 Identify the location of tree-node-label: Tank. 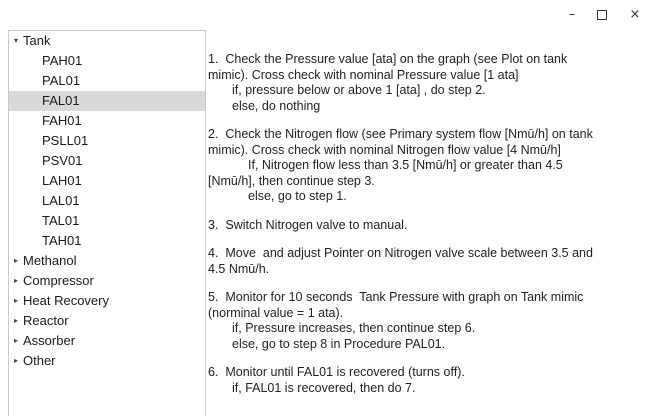
(37, 40).